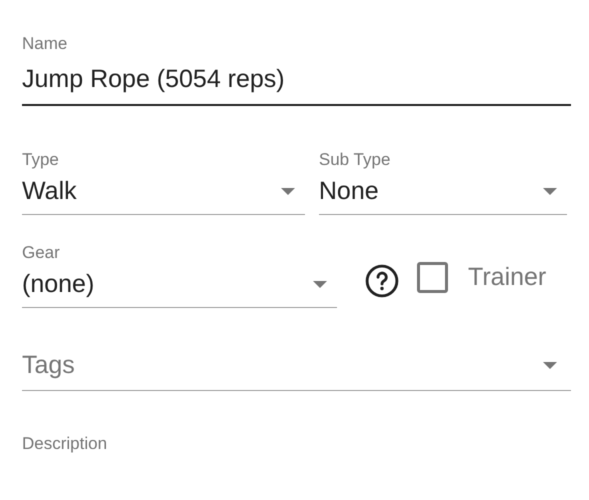  Describe the element at coordinates (432, 277) in the screenshot. I see `trainer-checkbox` at that location.